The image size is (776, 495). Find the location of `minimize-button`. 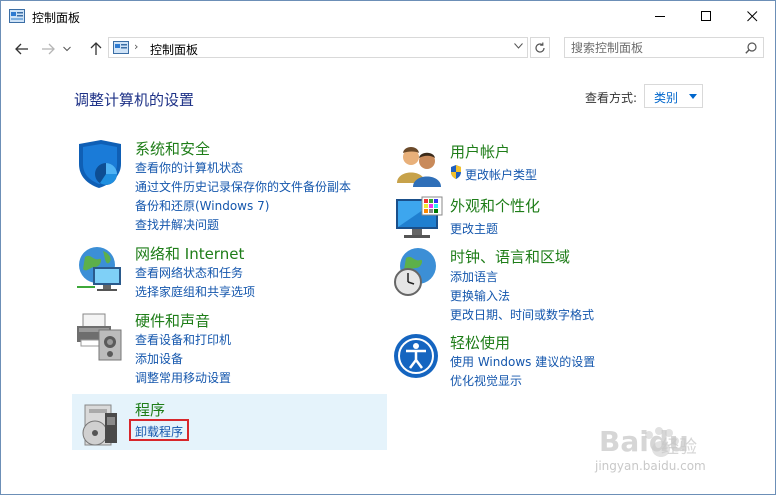

minimize-button is located at coordinates (660, 16).